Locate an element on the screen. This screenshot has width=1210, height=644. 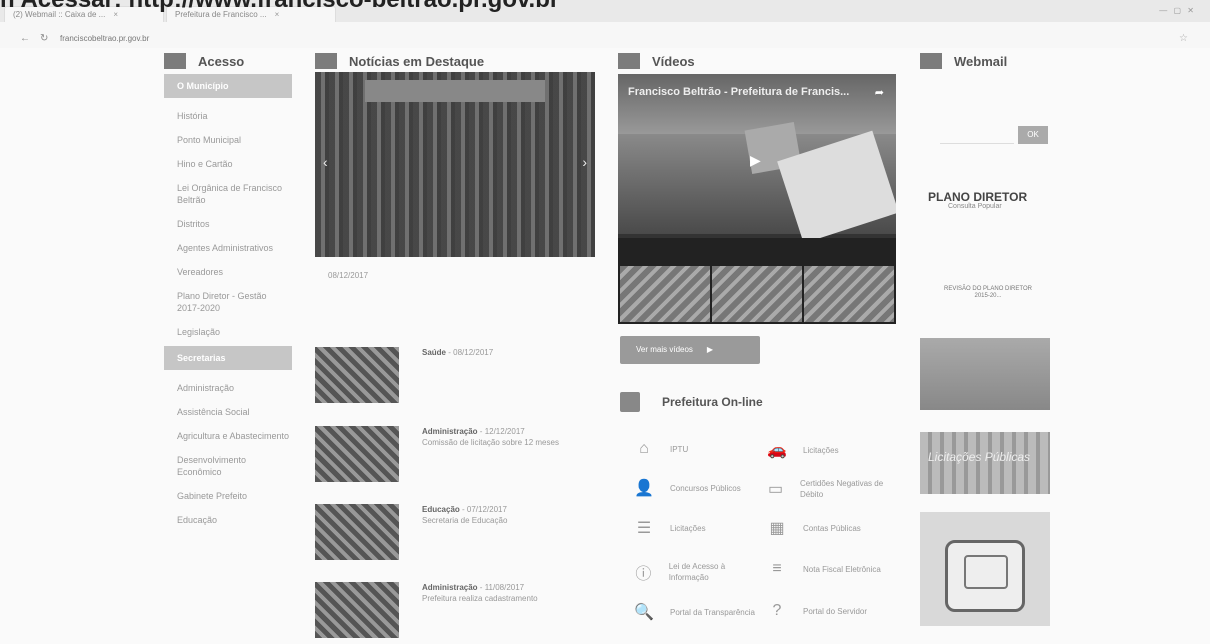
webmail-input is located at coordinates (977, 136).